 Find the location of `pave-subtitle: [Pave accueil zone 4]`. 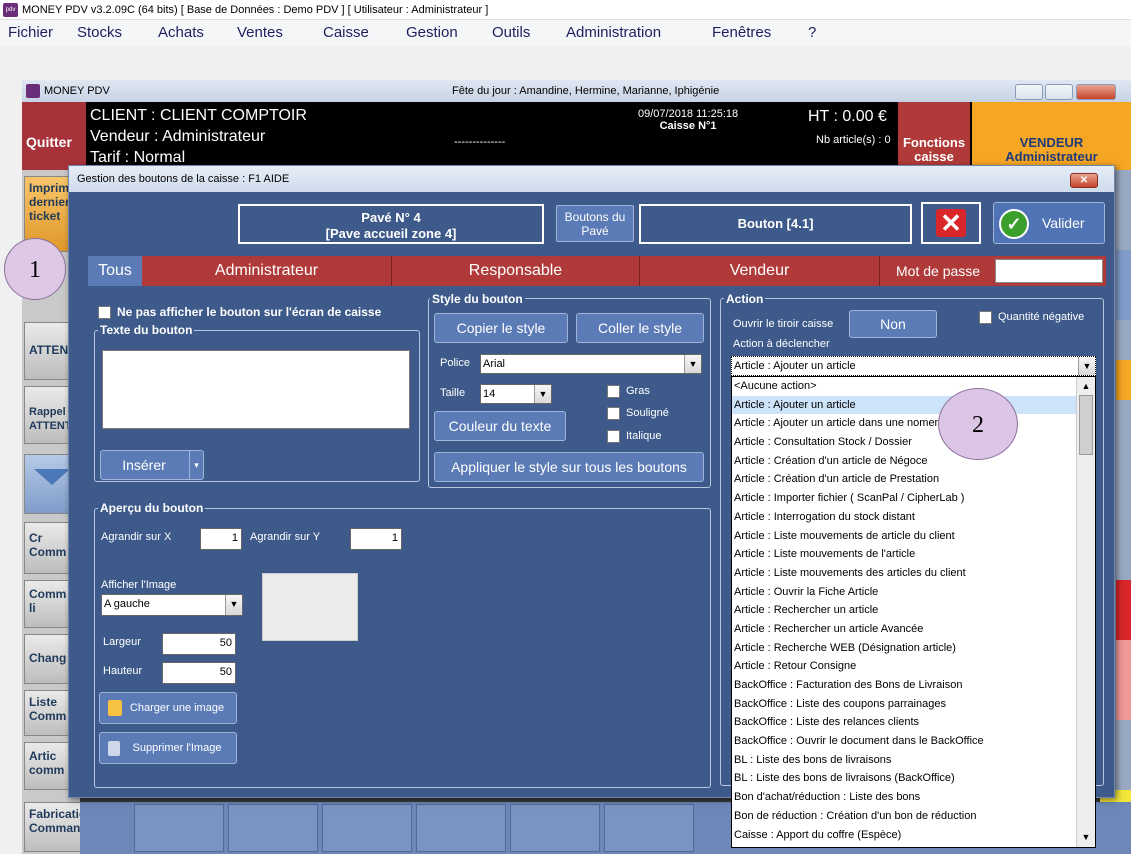

pave-subtitle: [Pave accueil zone 4] is located at coordinates (391, 233).